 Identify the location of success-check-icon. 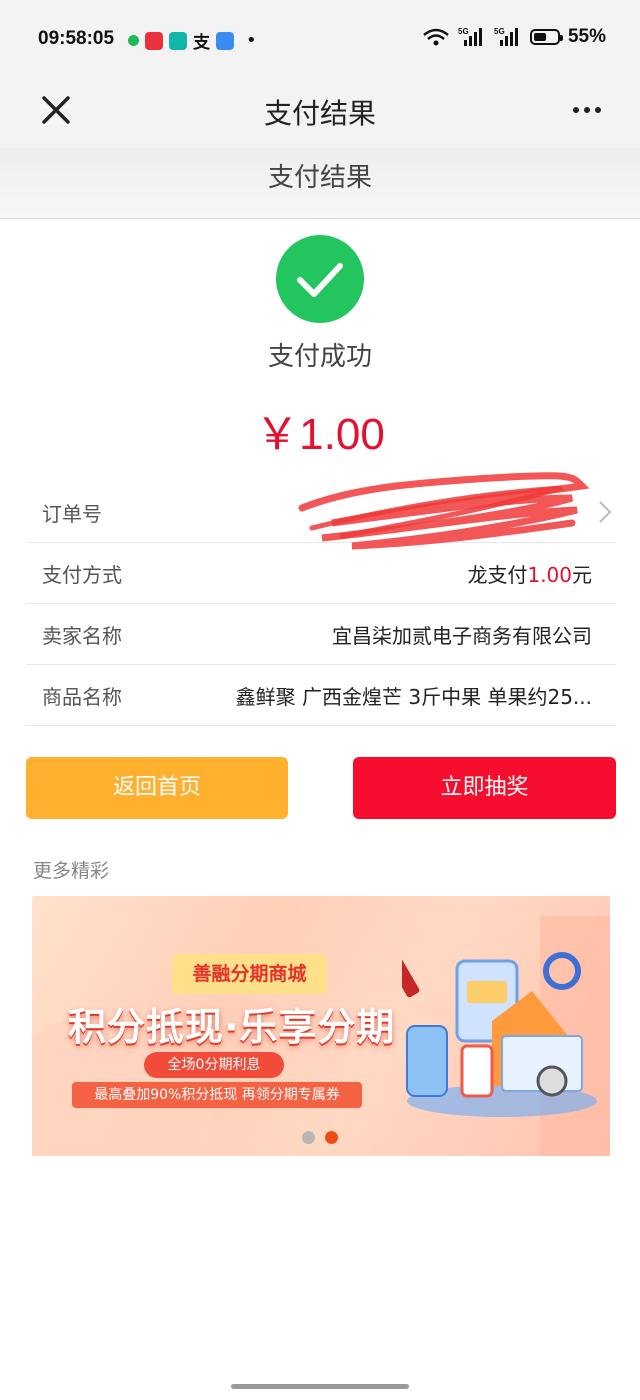
(320, 279).